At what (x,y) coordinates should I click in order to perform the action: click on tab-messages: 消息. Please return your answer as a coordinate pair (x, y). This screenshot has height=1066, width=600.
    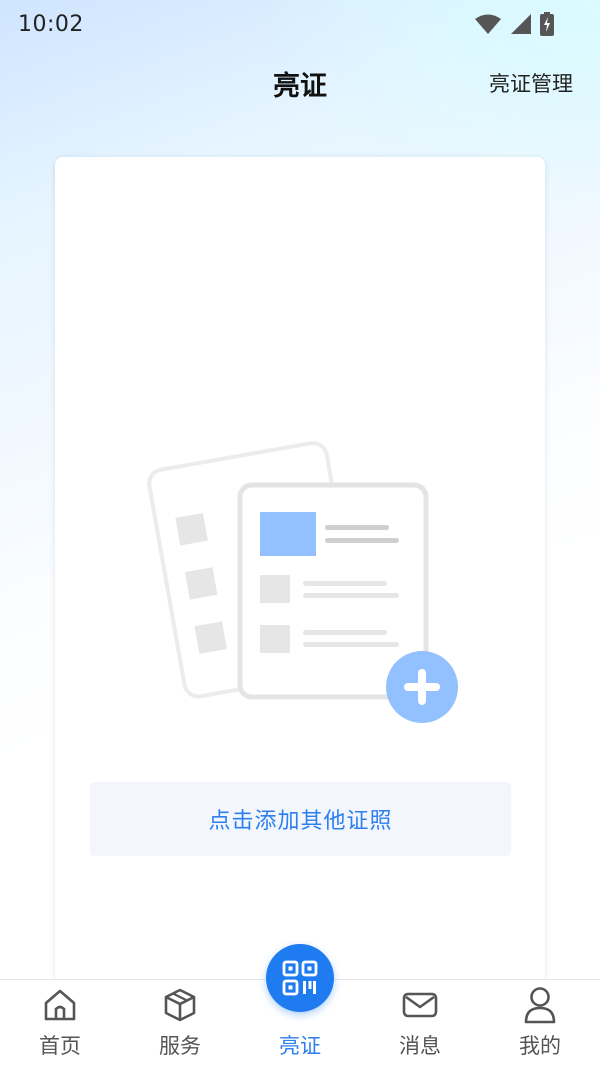
    Looking at the image, I should click on (420, 1023).